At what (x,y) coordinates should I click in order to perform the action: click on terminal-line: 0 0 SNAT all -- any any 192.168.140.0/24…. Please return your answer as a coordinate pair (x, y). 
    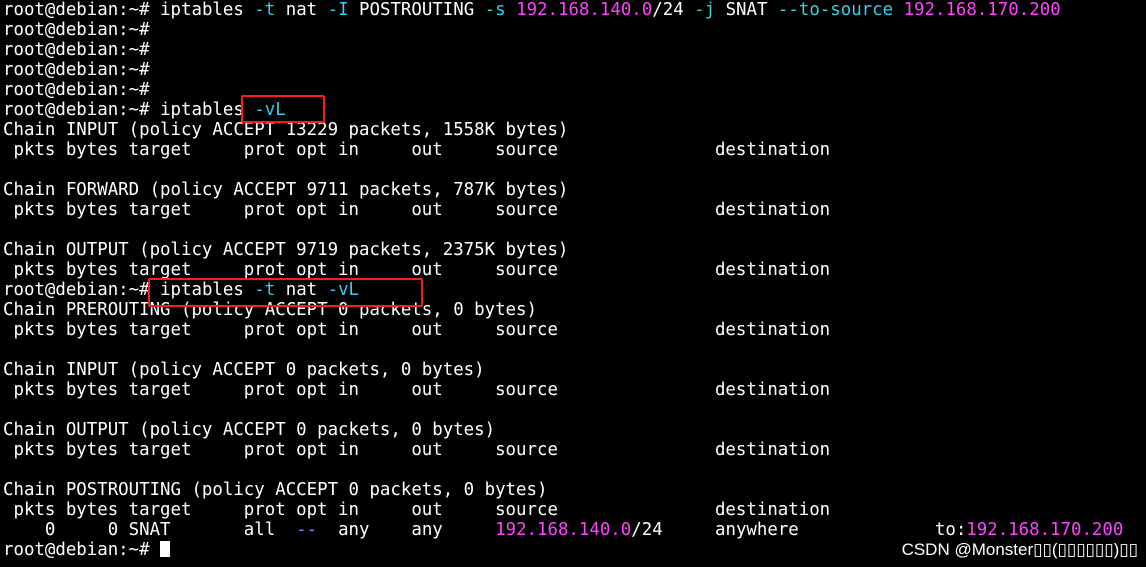
    Looking at the image, I should click on (574, 530).